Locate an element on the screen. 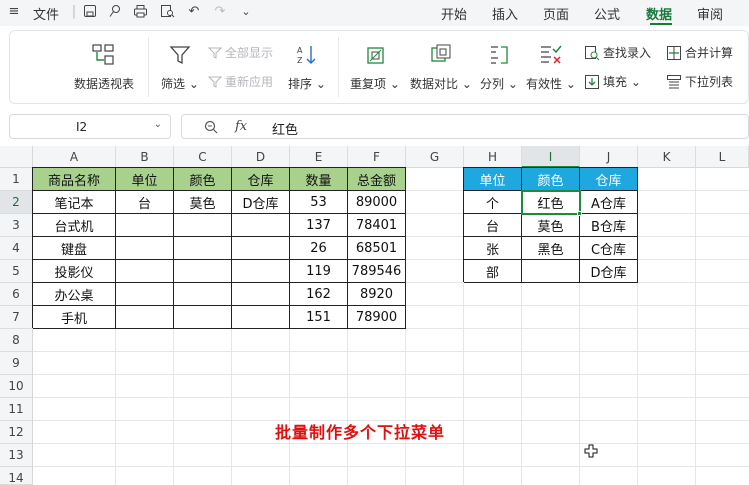 The image size is (749, 485). col-header-h: H is located at coordinates (493, 157).